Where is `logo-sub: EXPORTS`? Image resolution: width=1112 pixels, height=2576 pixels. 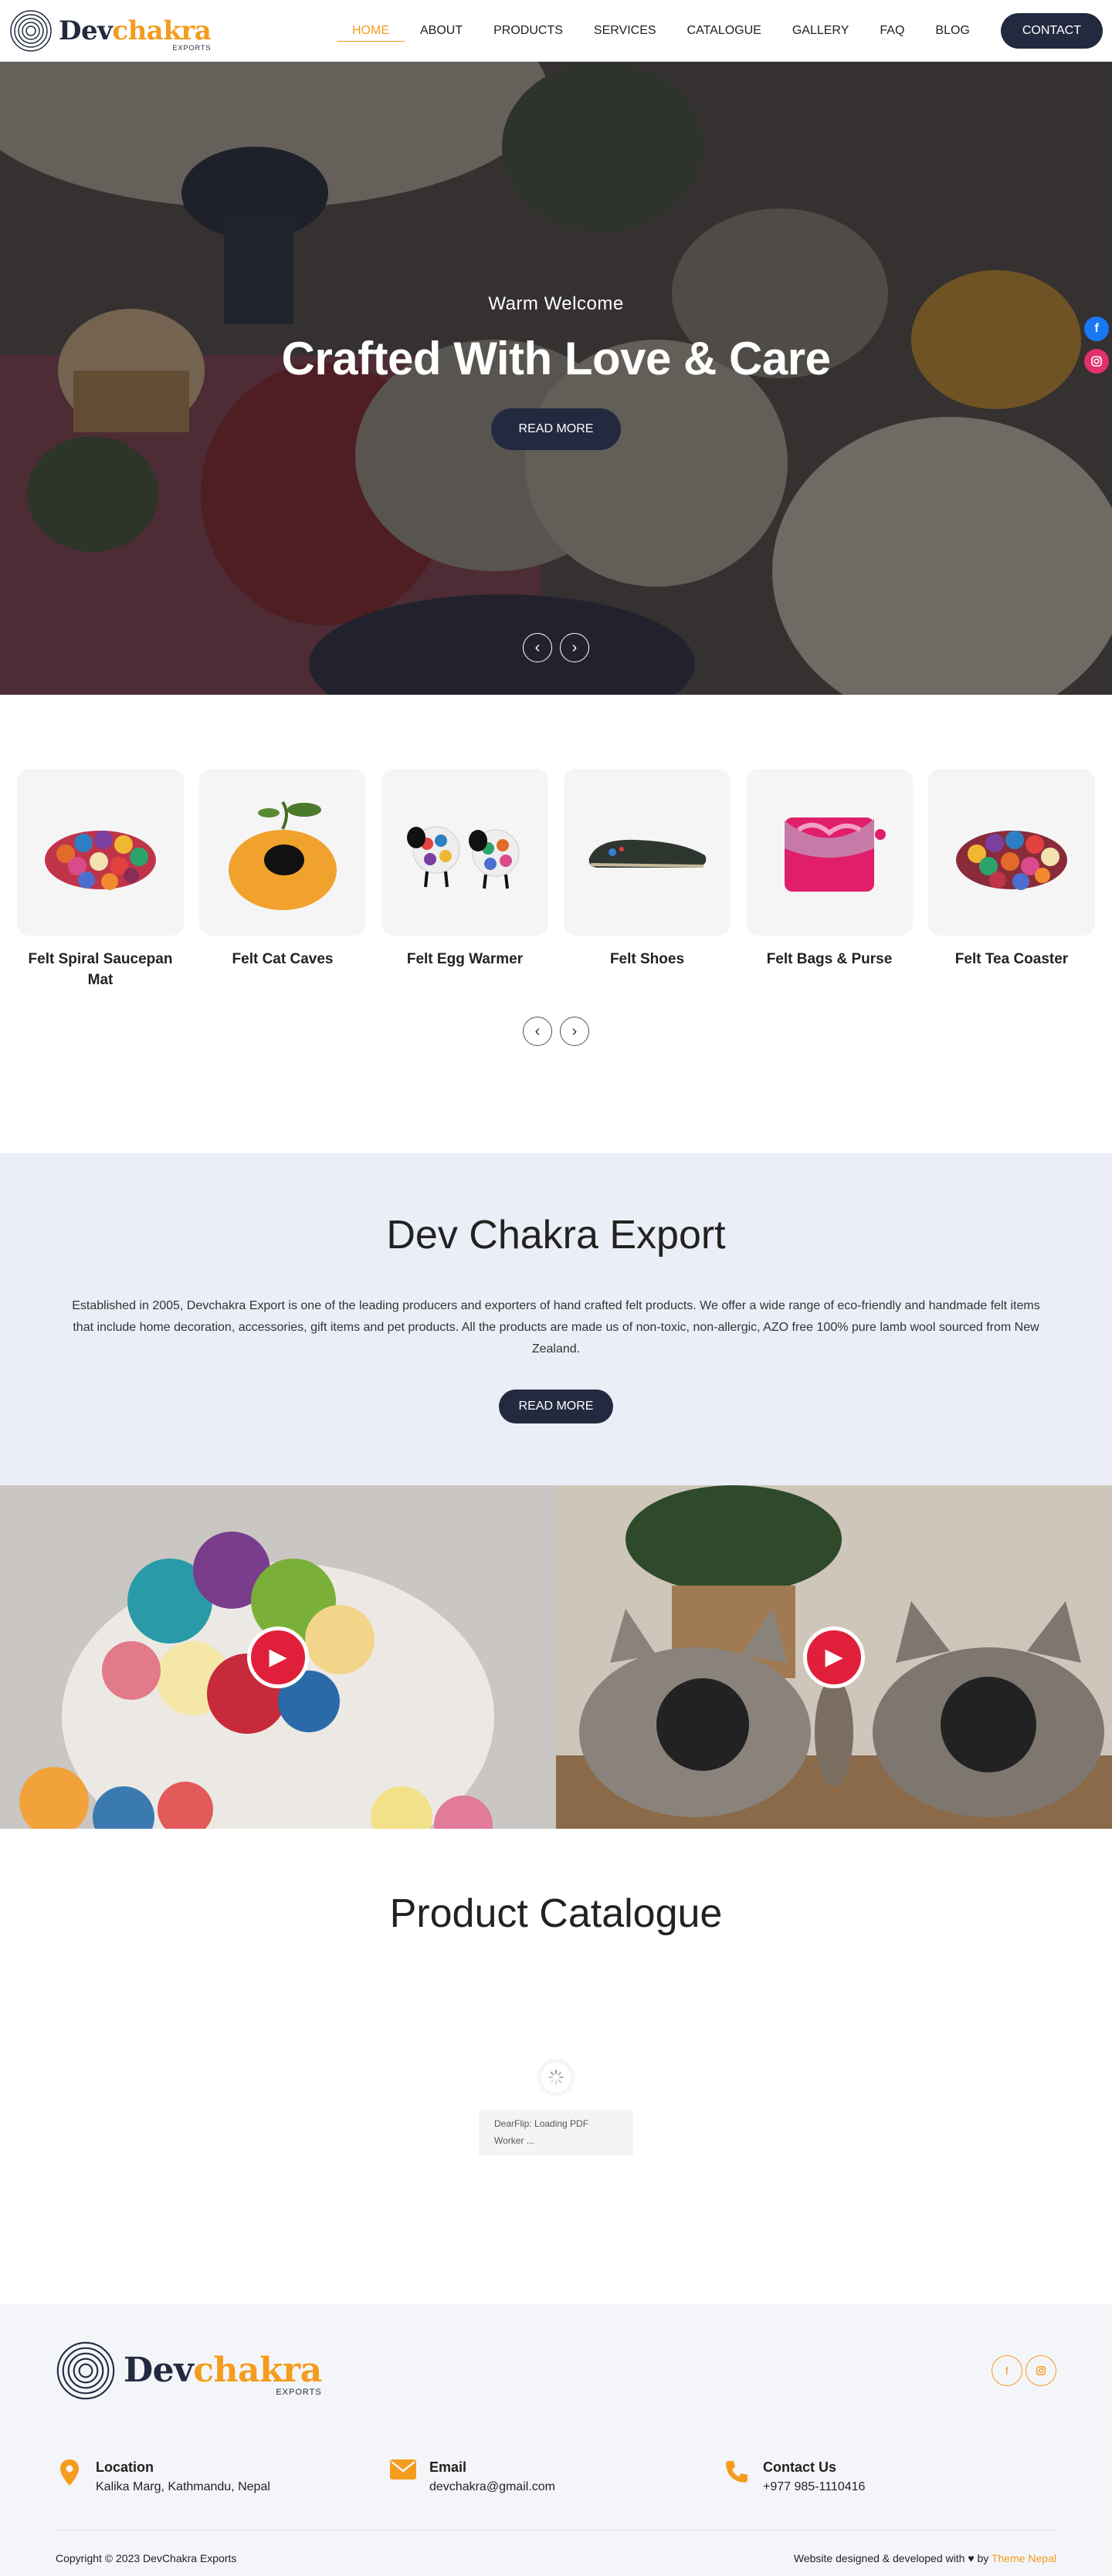
logo-sub: EXPORTS is located at coordinates (192, 47).